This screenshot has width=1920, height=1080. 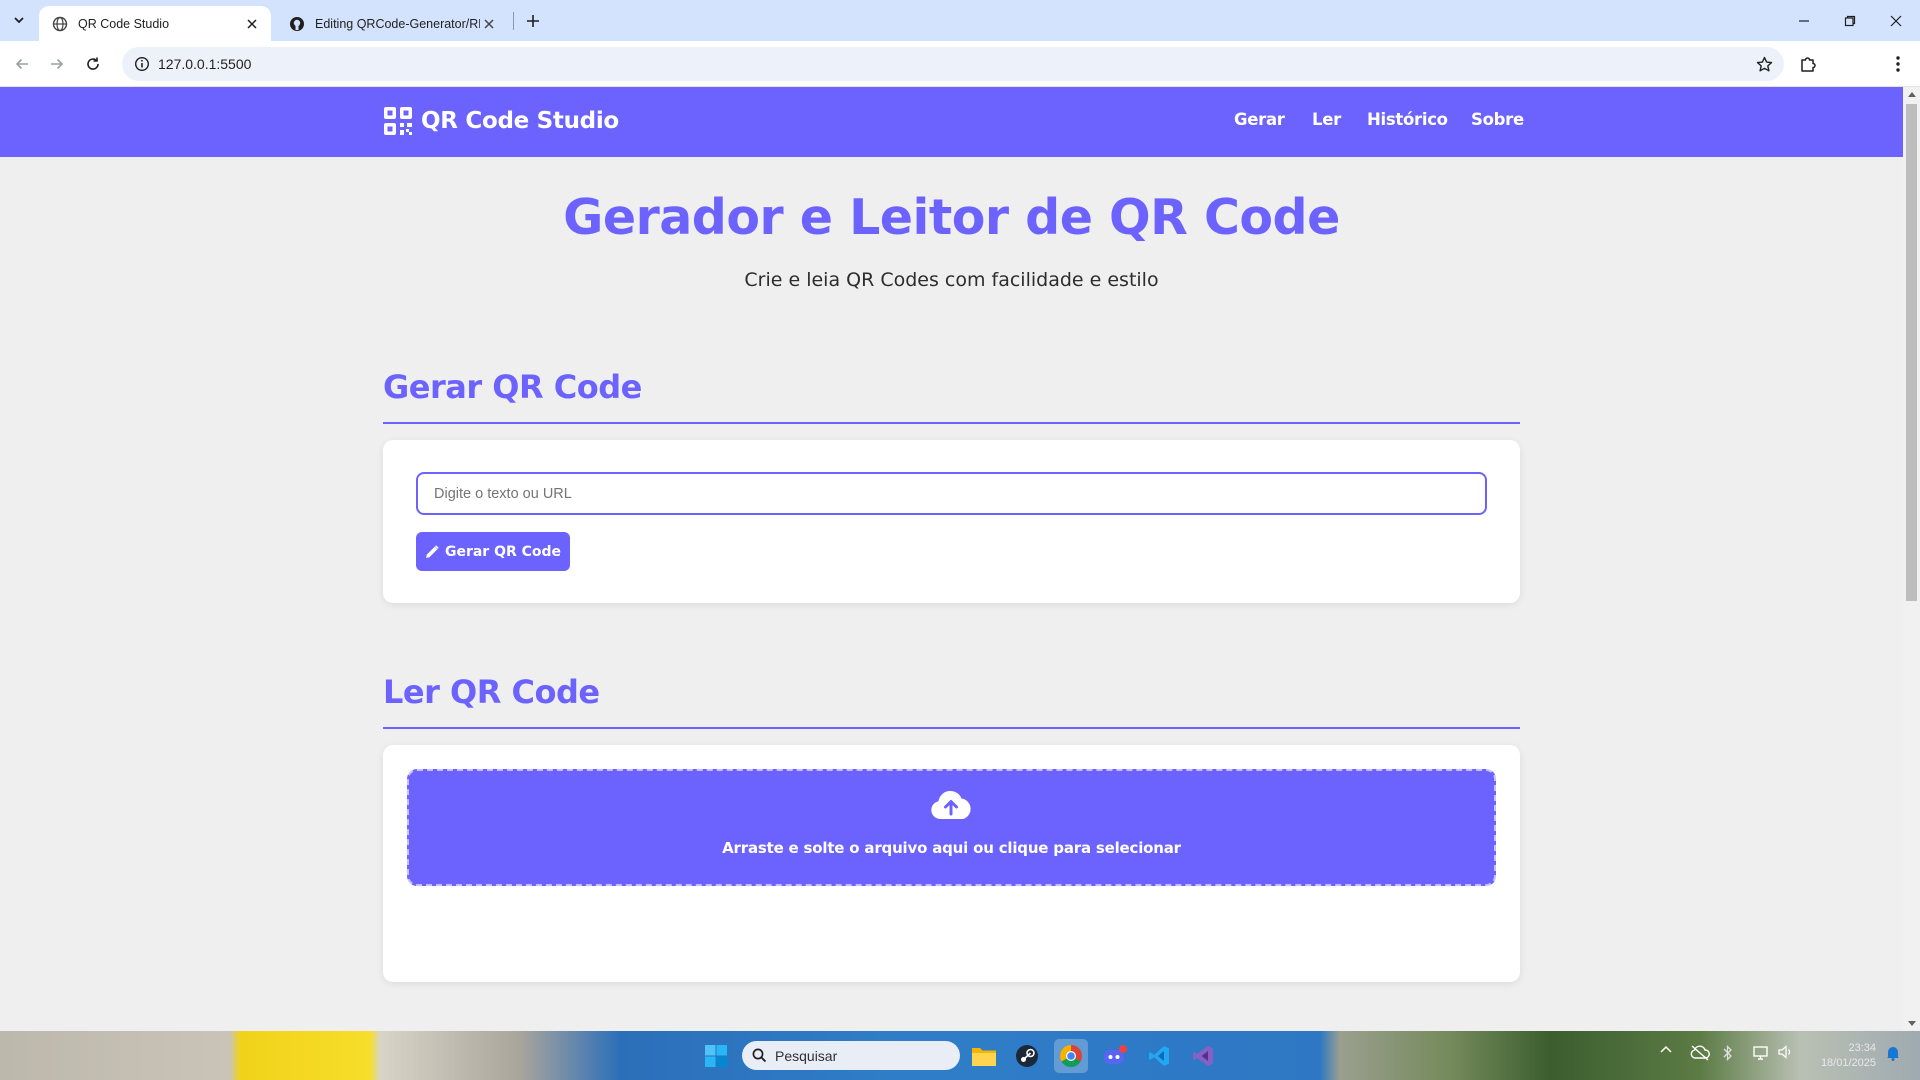 What do you see at coordinates (1844, 1056) in the screenshot?
I see `taskbar-clock: 23:34 18/01/2025` at bounding box center [1844, 1056].